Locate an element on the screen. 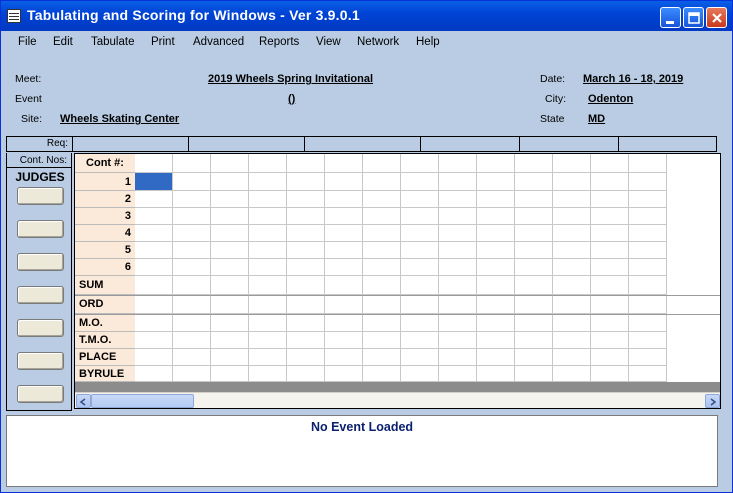 The height and width of the screenshot is (493, 733). maximize-button is located at coordinates (693, 17).